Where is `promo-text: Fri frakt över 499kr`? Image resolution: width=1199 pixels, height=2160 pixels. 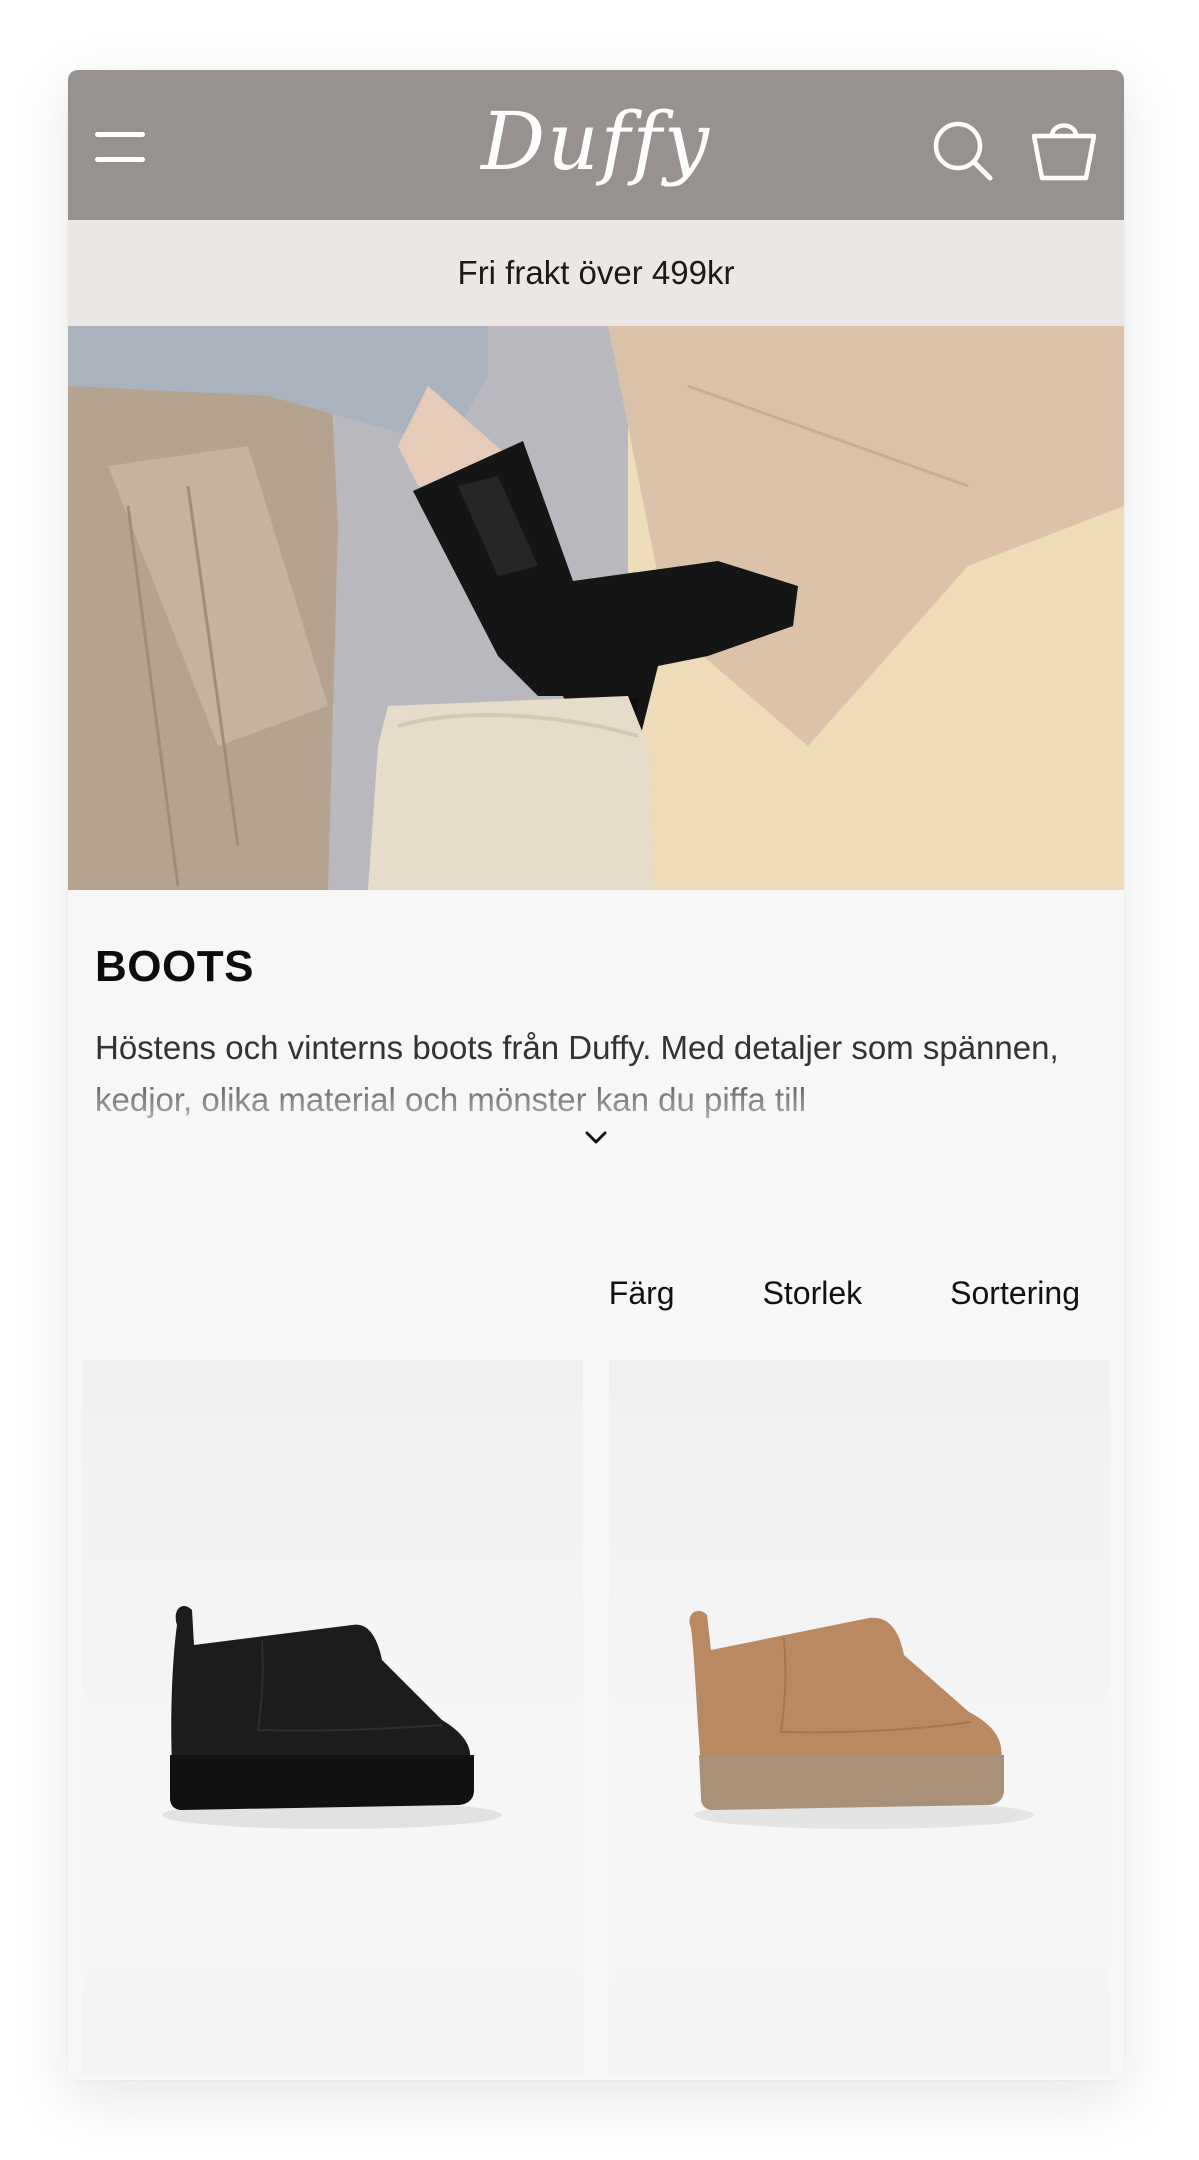 promo-text: Fri frakt över 499kr is located at coordinates (596, 272).